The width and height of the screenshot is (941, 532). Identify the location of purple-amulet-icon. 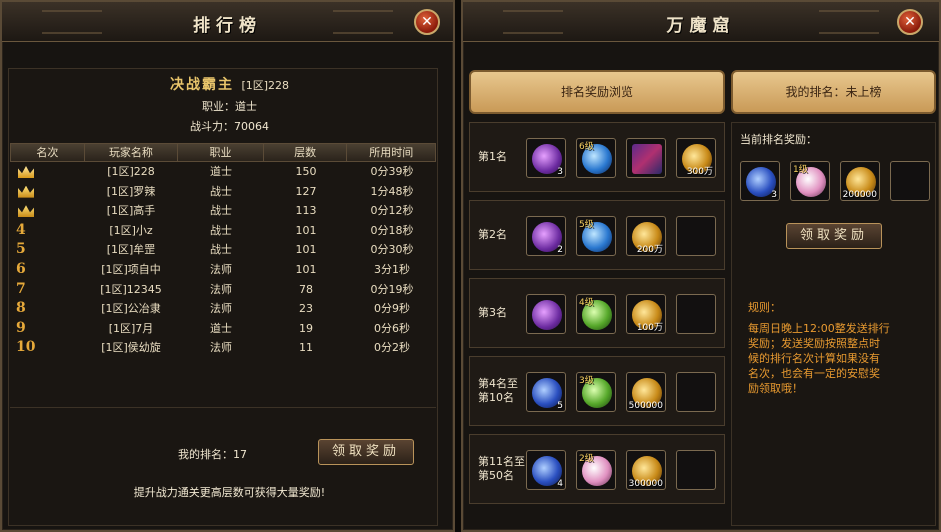
(547, 315).